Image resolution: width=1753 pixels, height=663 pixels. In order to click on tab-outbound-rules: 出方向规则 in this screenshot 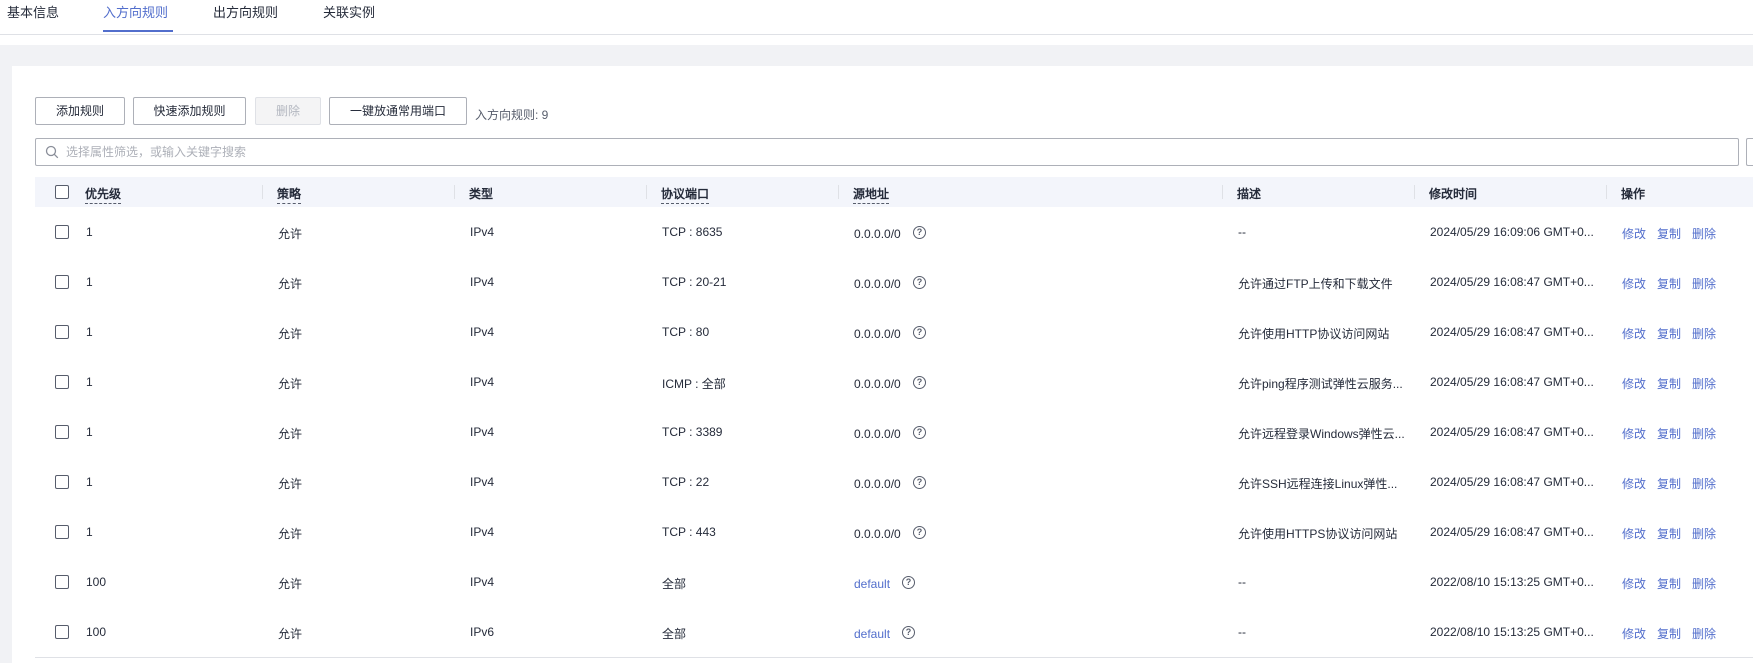, I will do `click(245, 13)`.